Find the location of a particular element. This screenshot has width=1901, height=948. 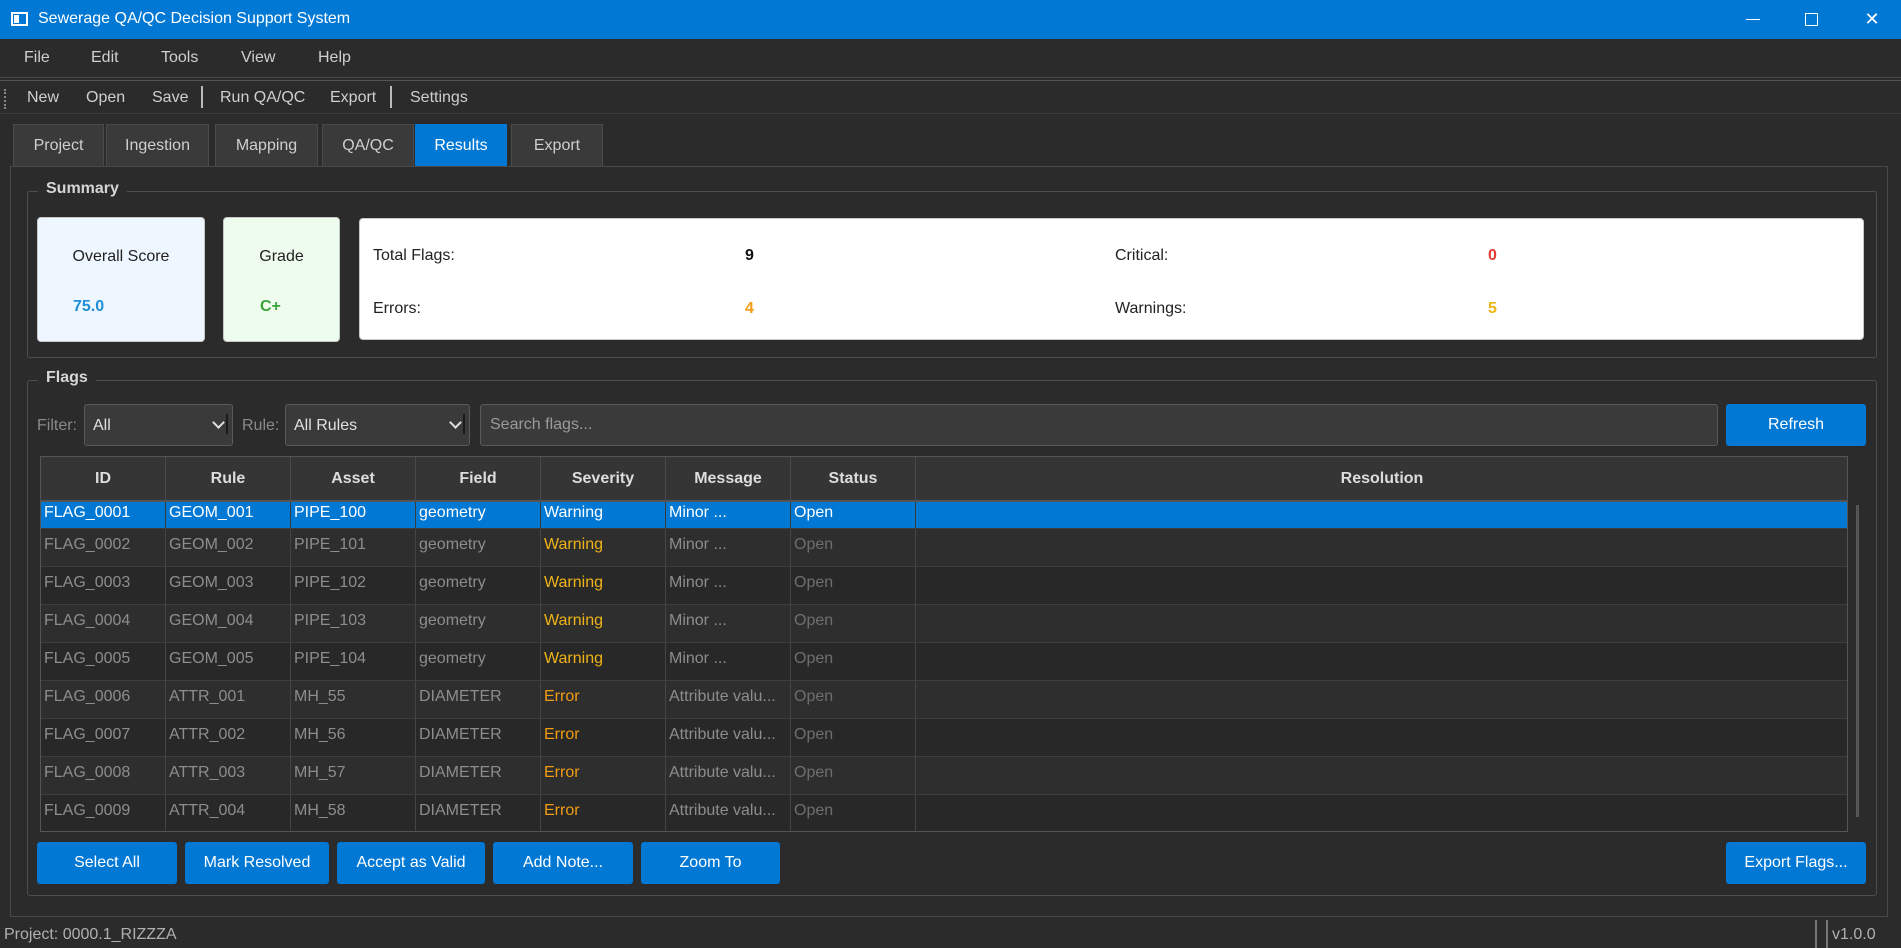

close-button: ✕ is located at coordinates (1872, 19).